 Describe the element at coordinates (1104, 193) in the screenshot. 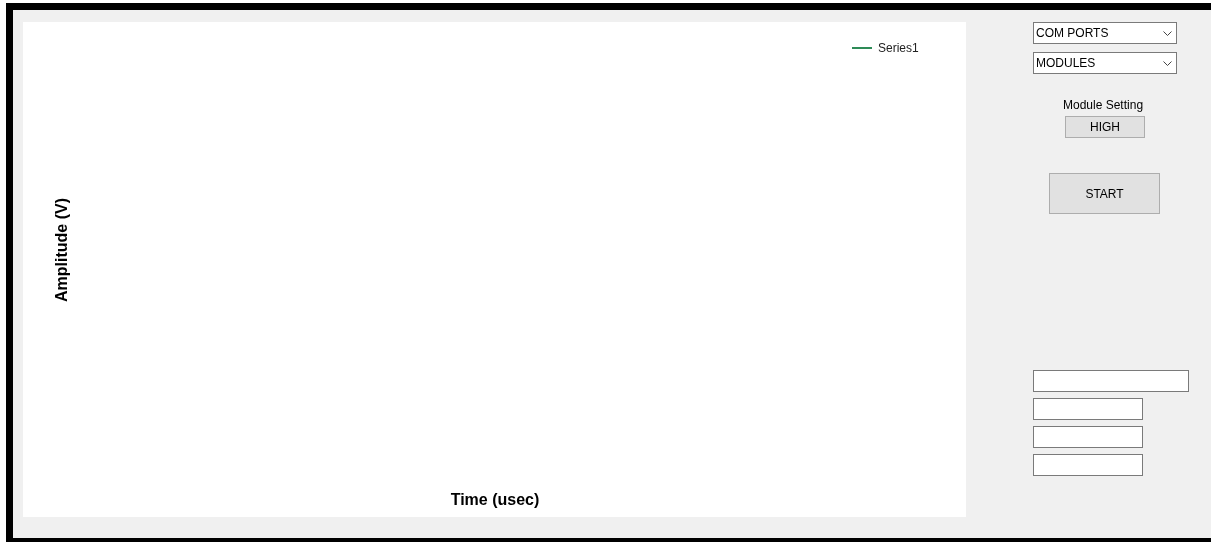

I see `start-button: START` at that location.